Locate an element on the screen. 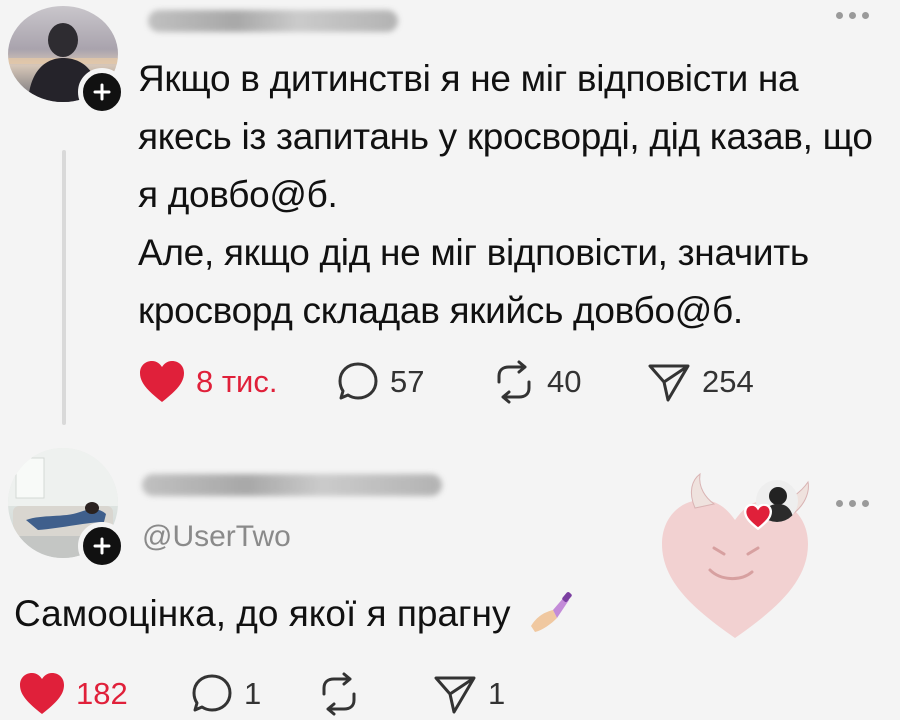  share-button: 1 is located at coordinates (468, 694).